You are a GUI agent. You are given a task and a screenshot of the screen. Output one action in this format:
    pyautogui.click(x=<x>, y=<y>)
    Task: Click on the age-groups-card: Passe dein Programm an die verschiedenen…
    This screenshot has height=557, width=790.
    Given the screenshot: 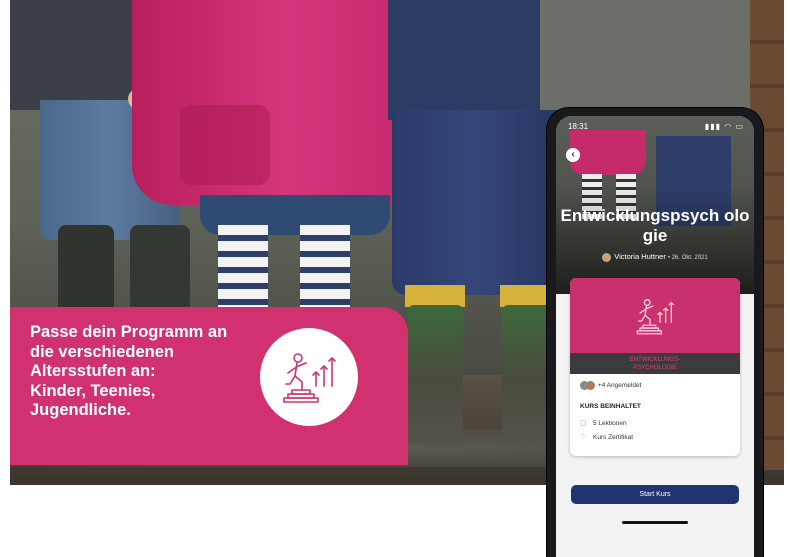 What is the action you would take?
    pyautogui.click(x=209, y=386)
    